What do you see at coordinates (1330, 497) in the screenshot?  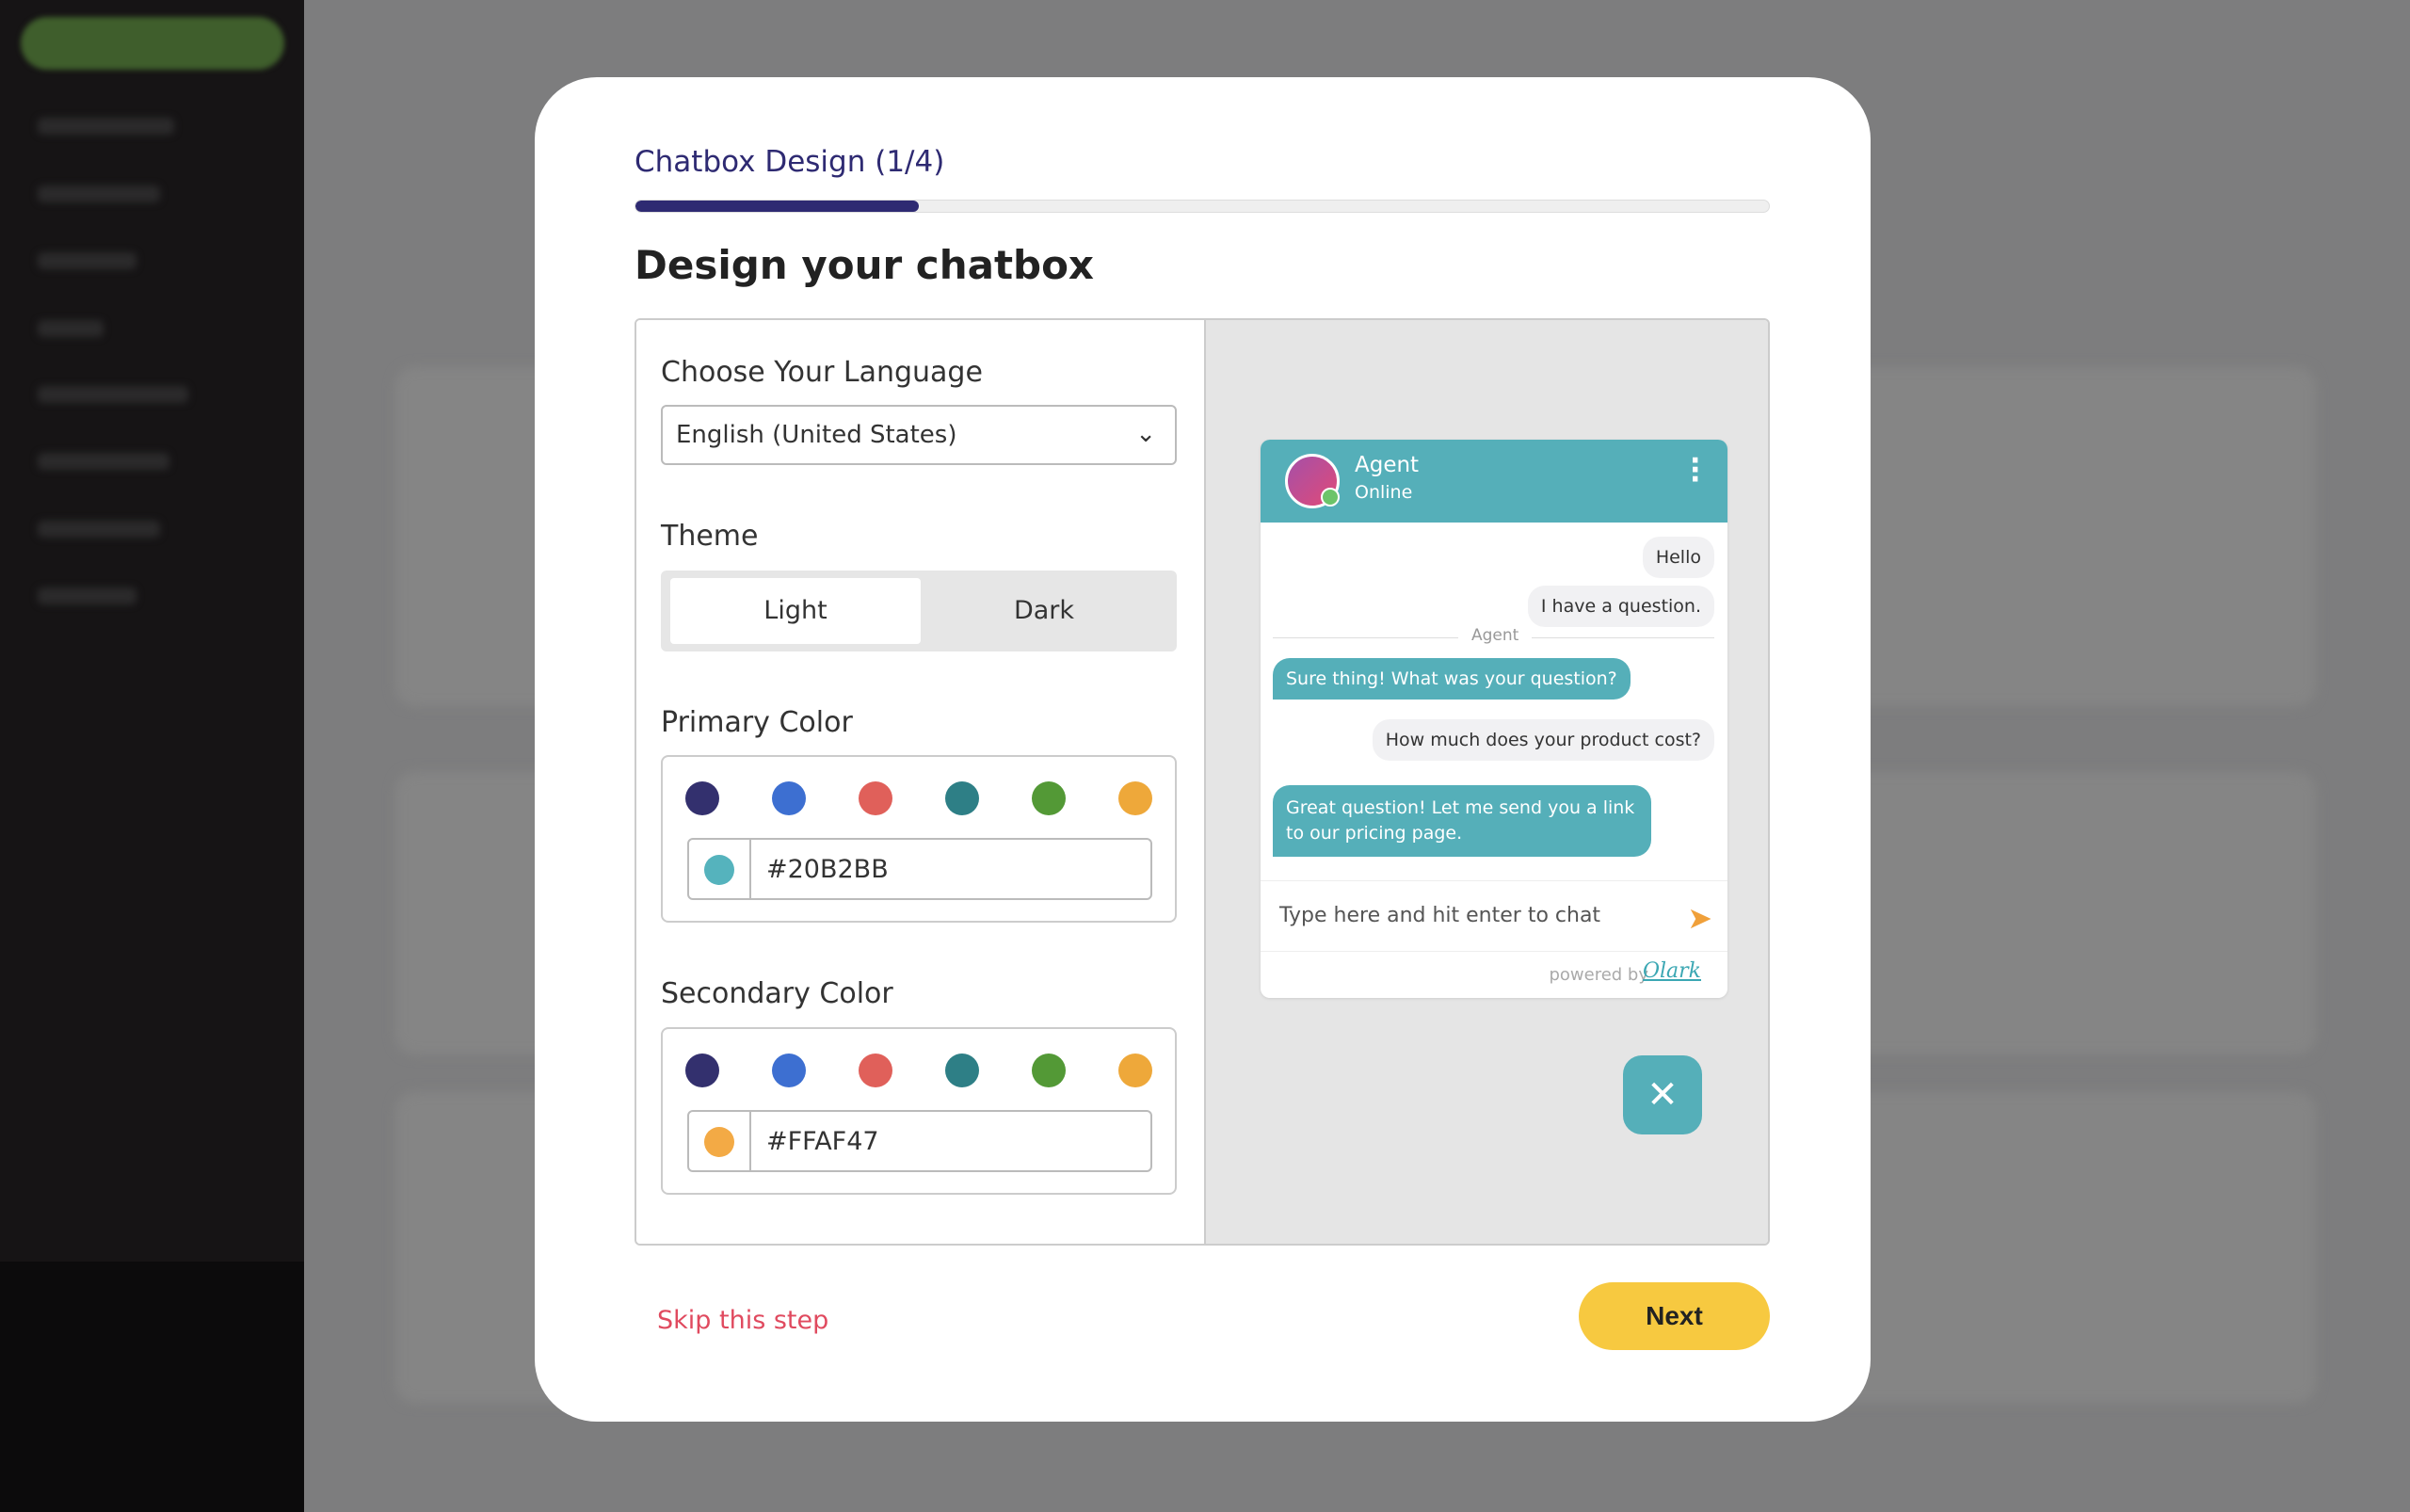 I see `online-indicator-icon` at bounding box center [1330, 497].